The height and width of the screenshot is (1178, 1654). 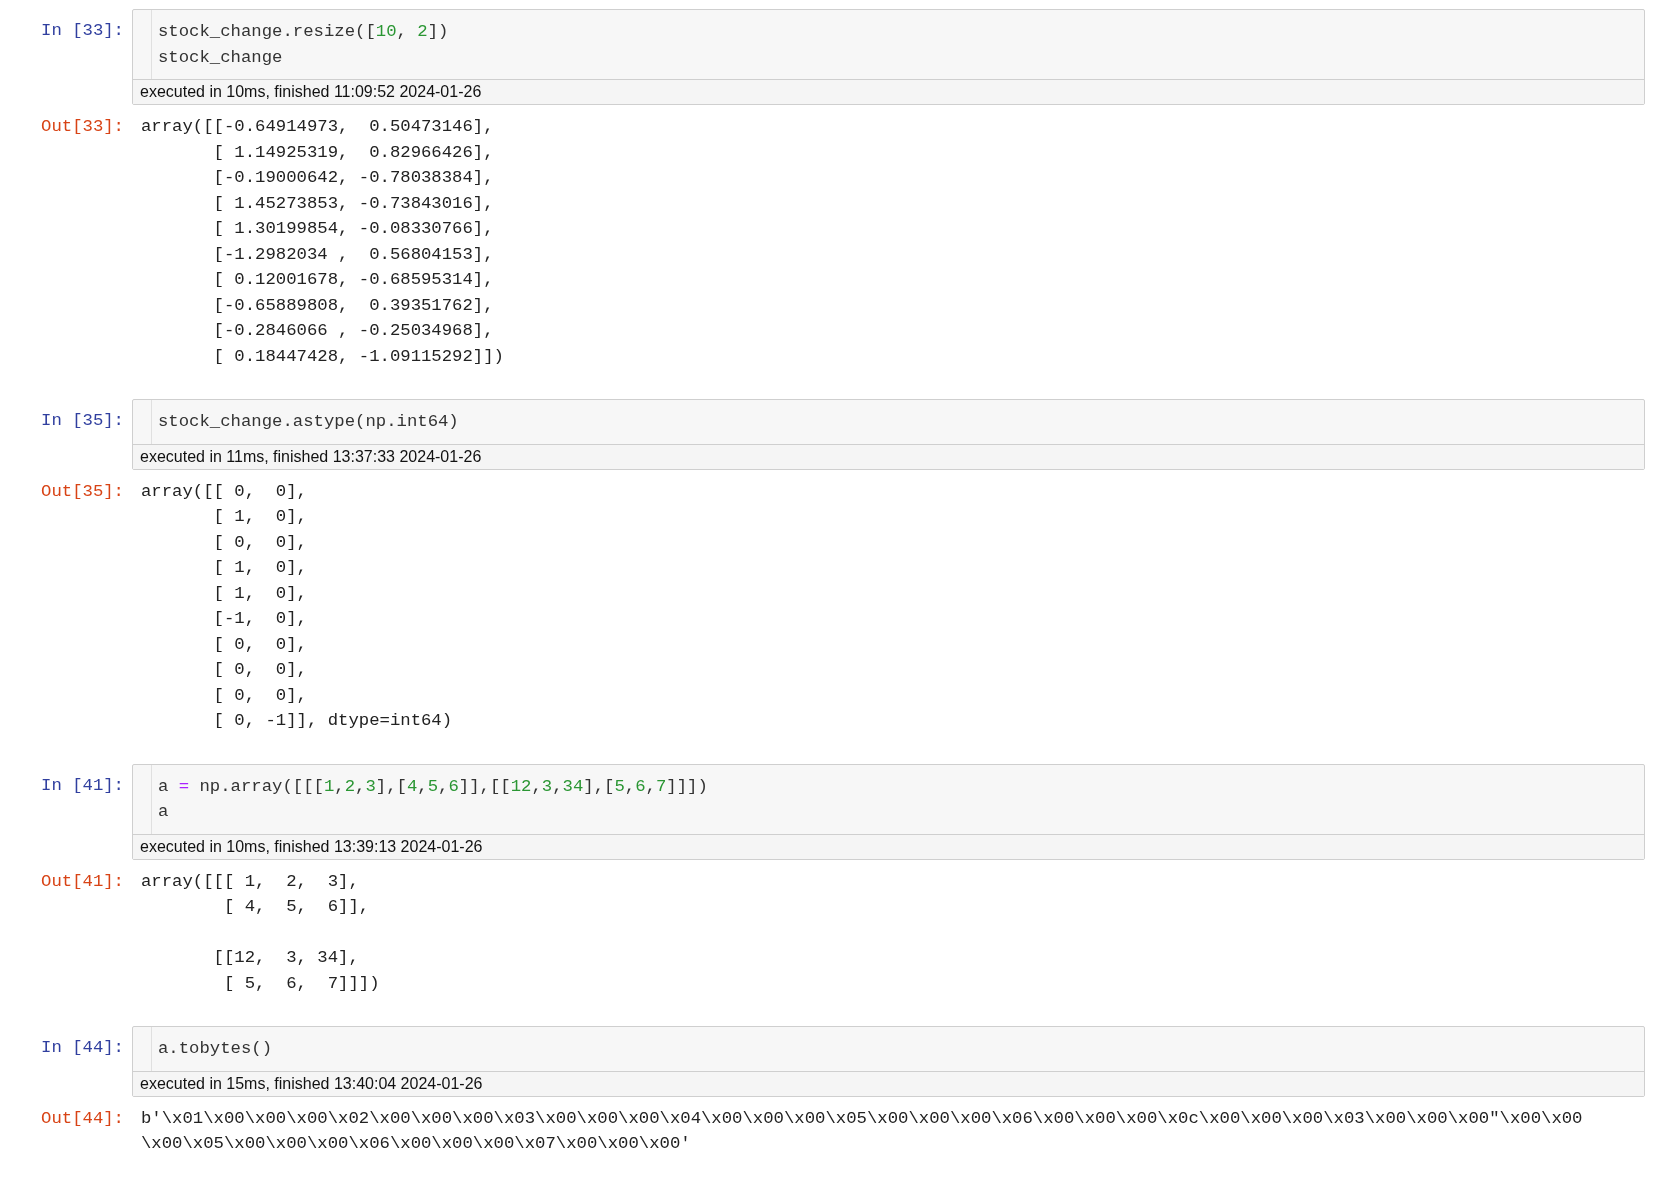 What do you see at coordinates (353, 203) in the screenshot?
I see `output-line: [ 1.45273853, -0.73843016],` at bounding box center [353, 203].